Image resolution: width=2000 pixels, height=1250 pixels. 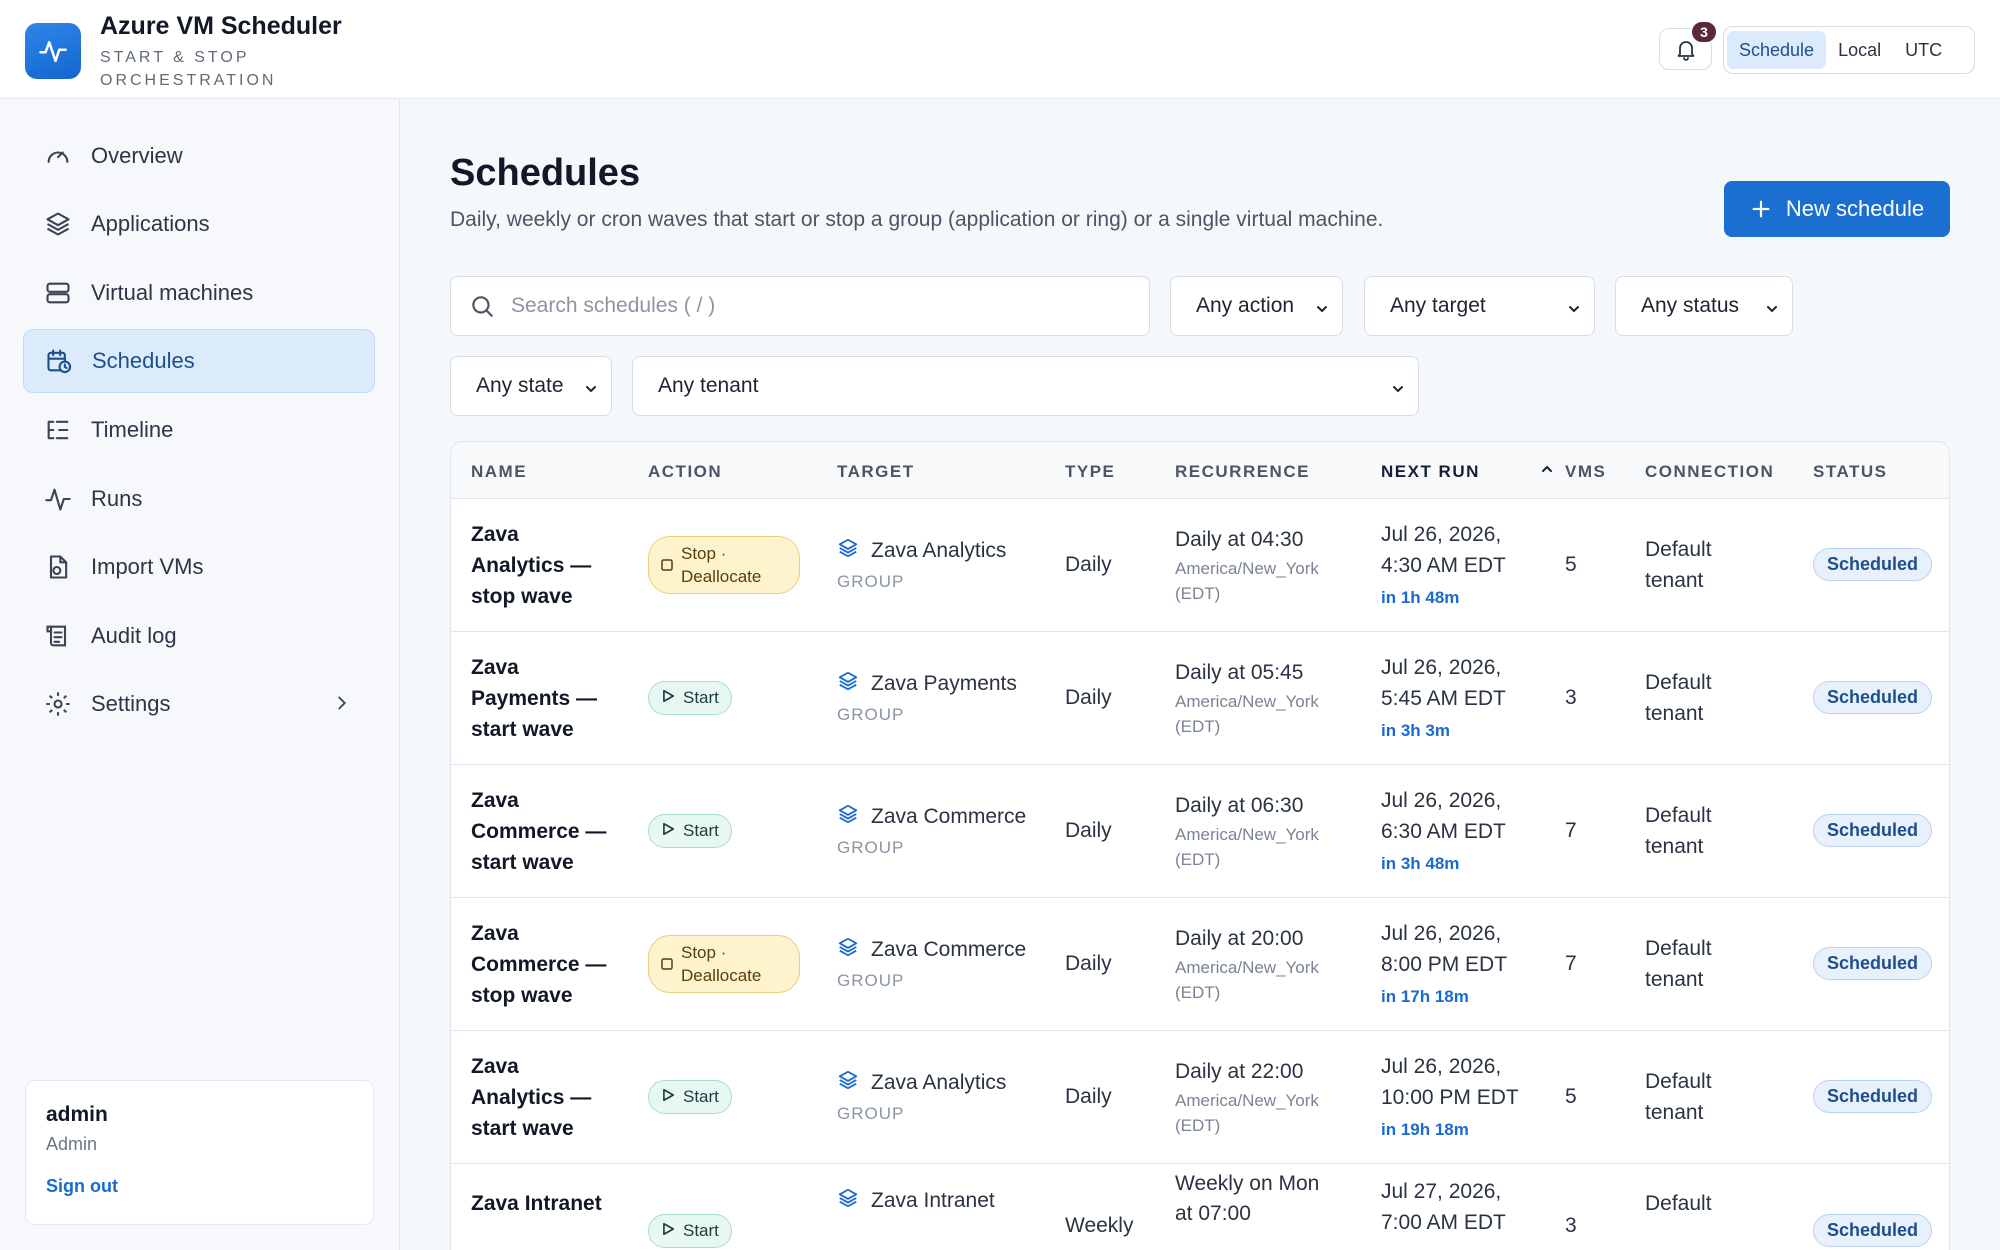 I want to click on target-label: Zava Commerce, so click(x=949, y=816).